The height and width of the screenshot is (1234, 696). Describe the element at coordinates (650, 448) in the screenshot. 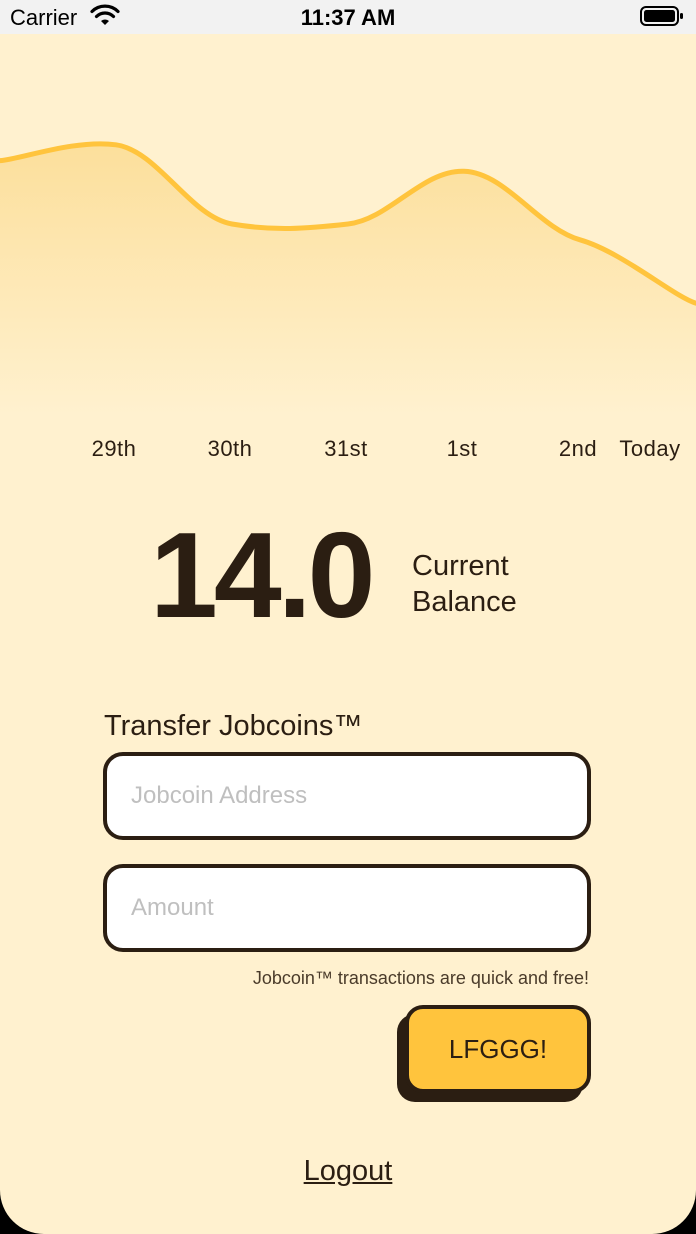

I see `chart-x-tick-label: Today` at that location.